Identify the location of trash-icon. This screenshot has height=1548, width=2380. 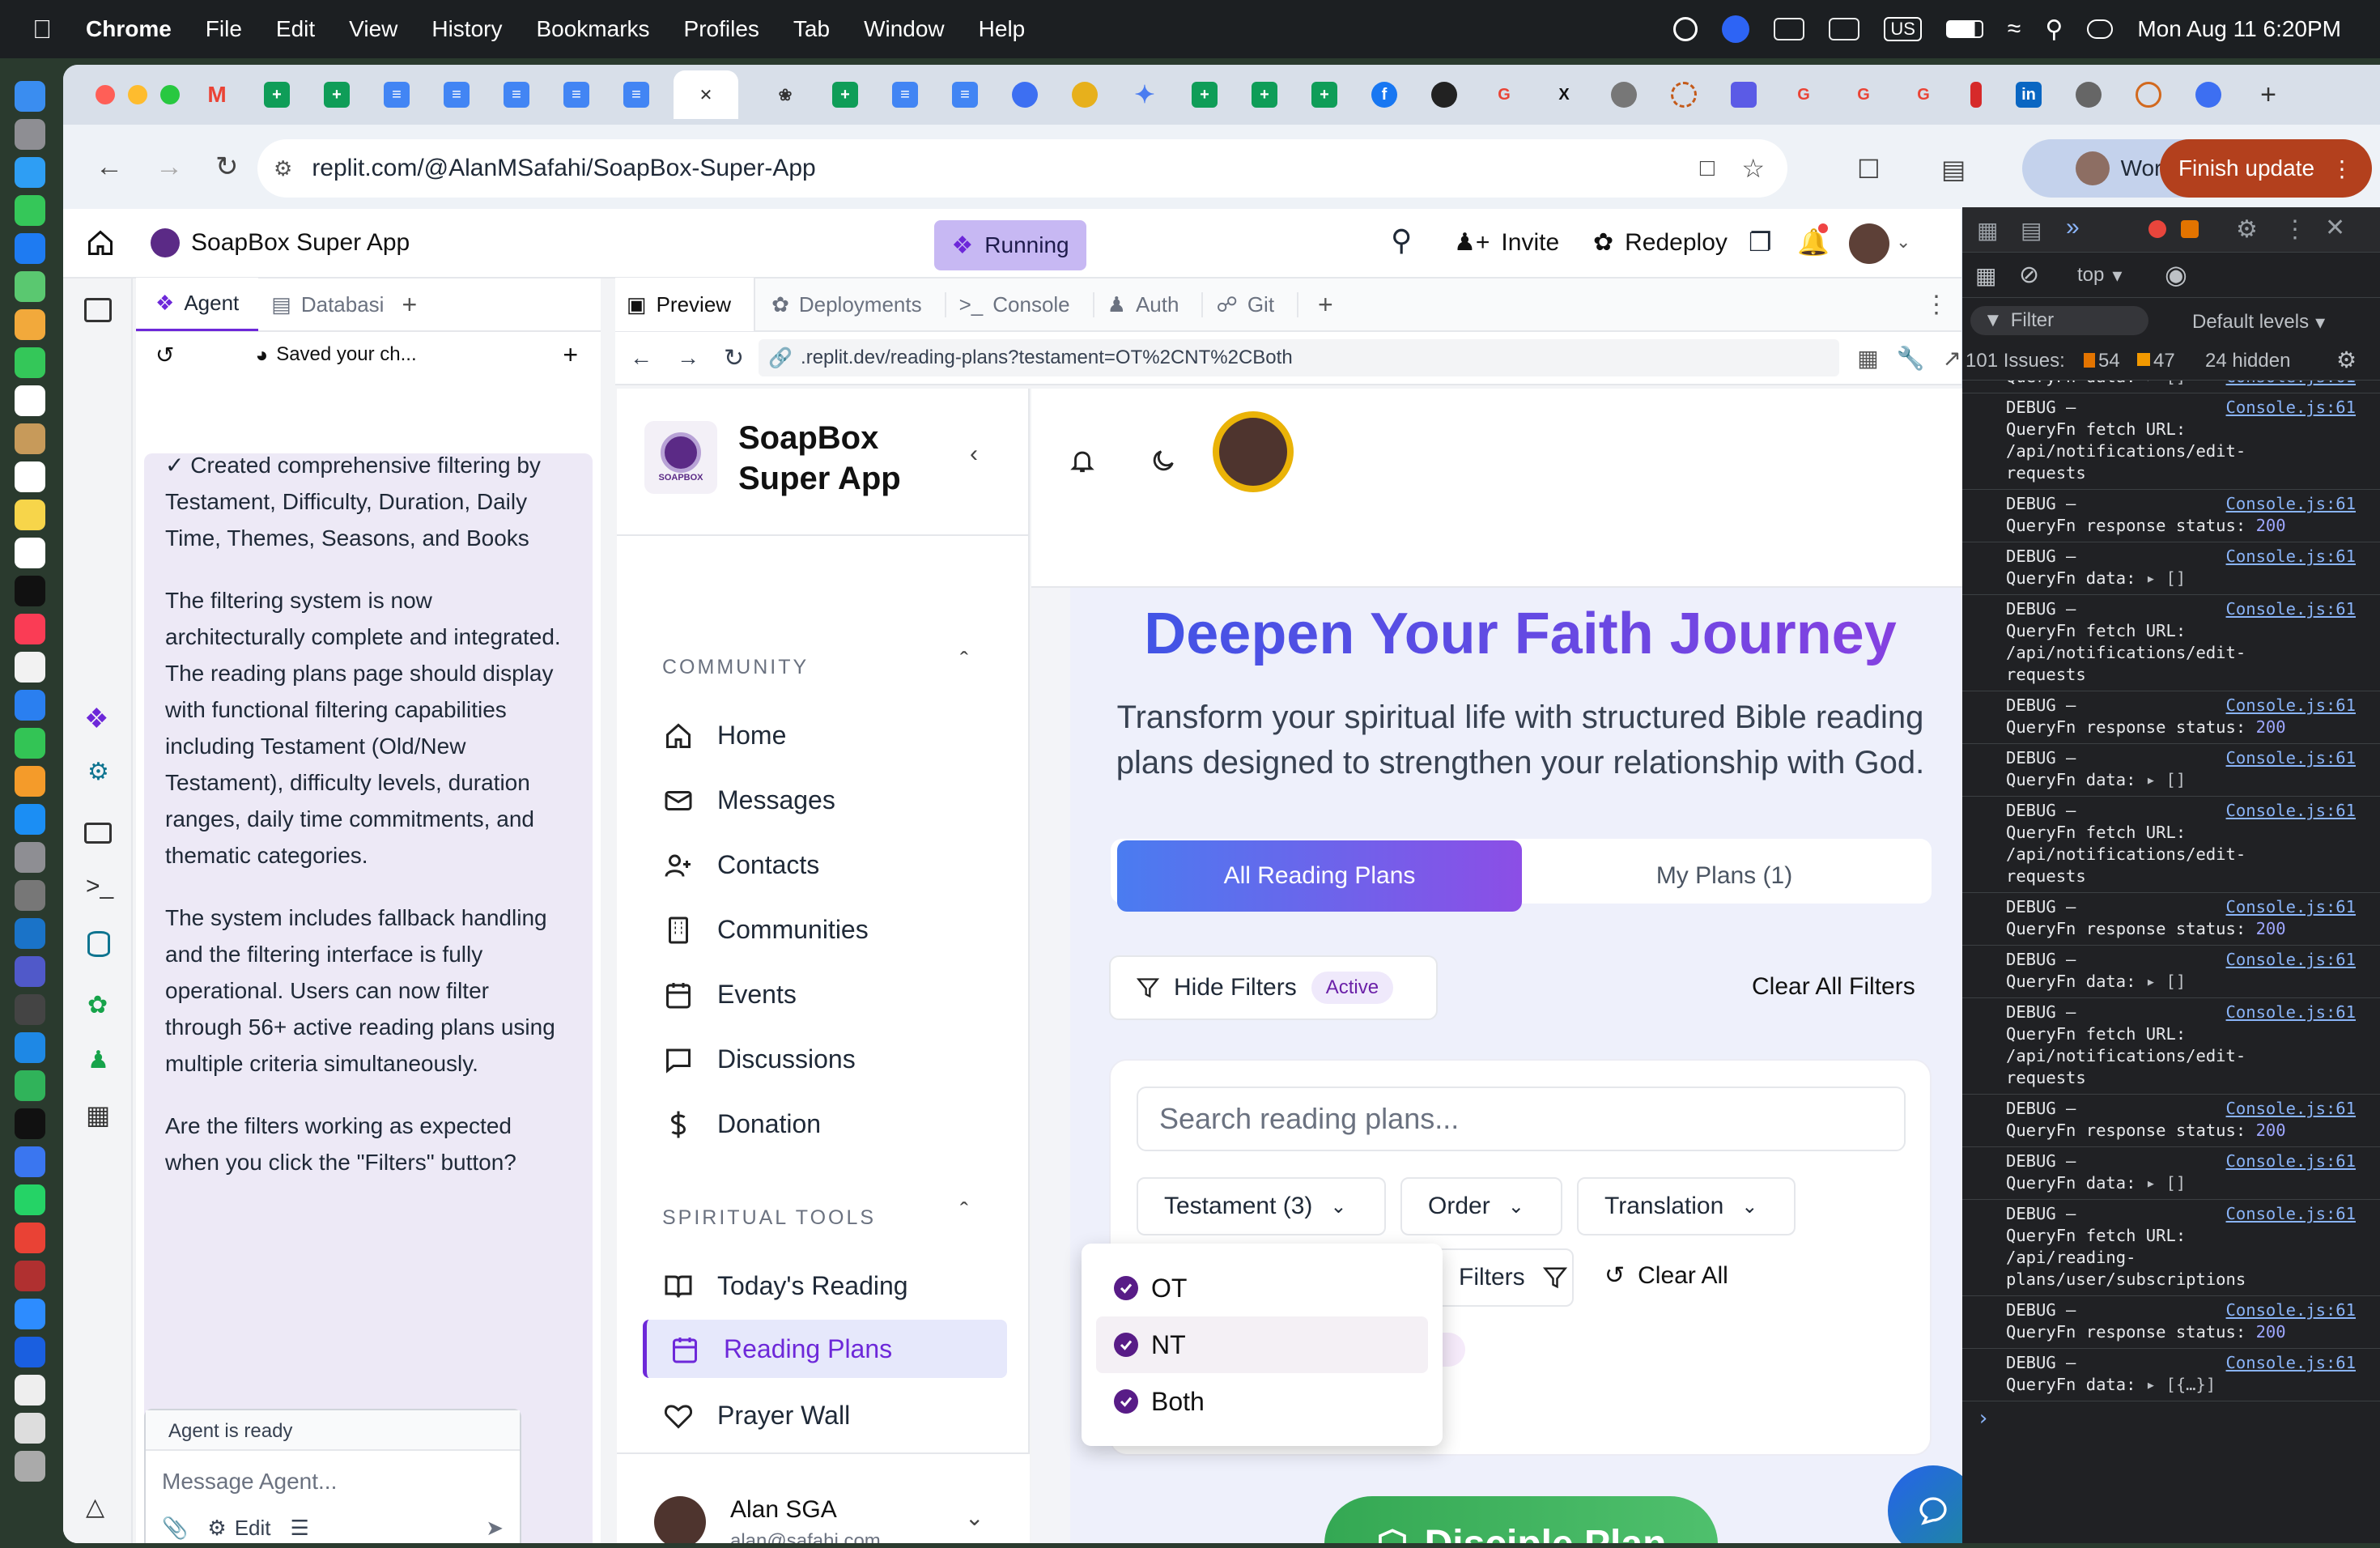
(30, 1467).